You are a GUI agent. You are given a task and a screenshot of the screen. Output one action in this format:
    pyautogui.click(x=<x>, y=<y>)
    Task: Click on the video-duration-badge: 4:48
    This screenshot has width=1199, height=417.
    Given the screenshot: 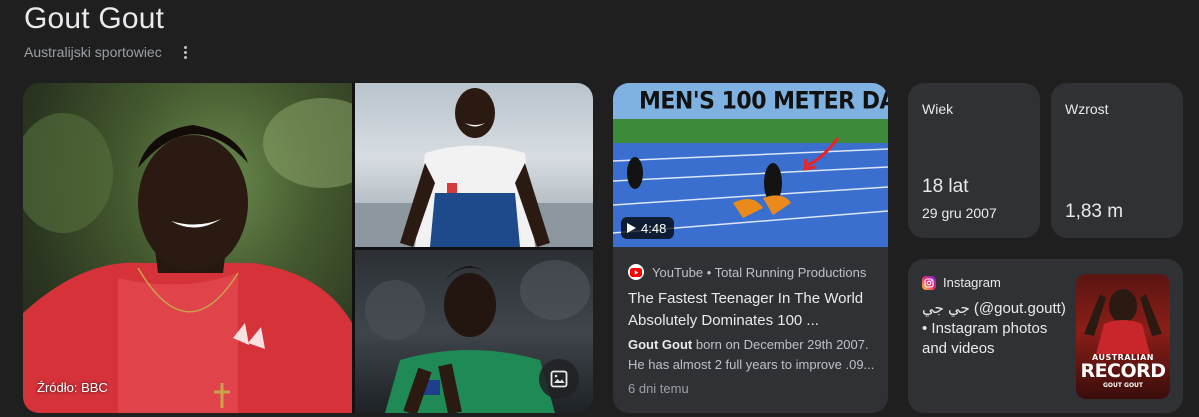 What is the action you would take?
    pyautogui.click(x=648, y=228)
    